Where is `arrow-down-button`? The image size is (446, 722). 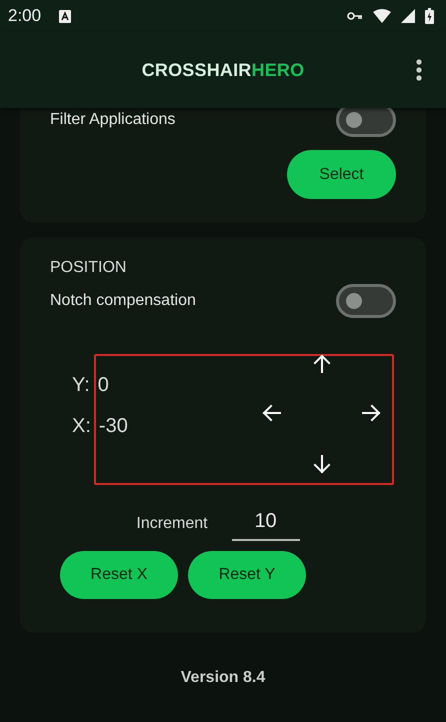 arrow-down-button is located at coordinates (322, 464).